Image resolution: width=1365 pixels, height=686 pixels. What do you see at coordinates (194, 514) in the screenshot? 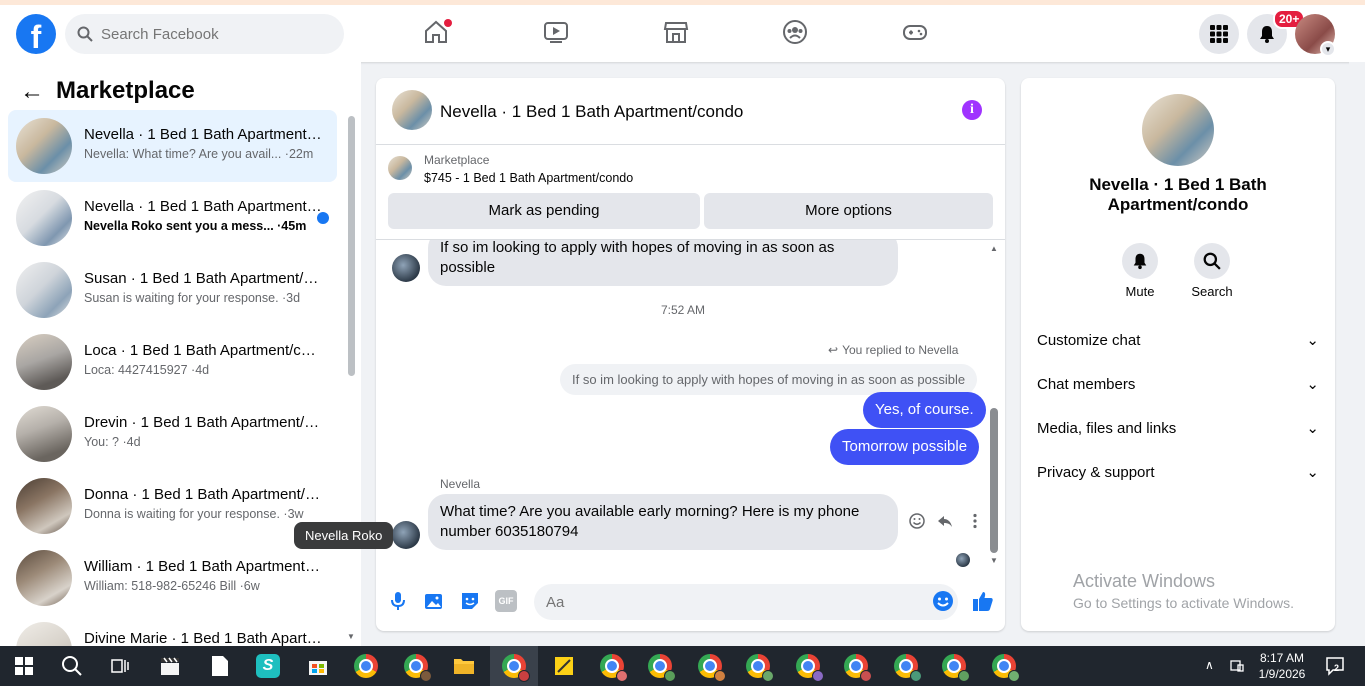
I see `conversation-preview: Donna is waiting for your response. ·3w` at bounding box center [194, 514].